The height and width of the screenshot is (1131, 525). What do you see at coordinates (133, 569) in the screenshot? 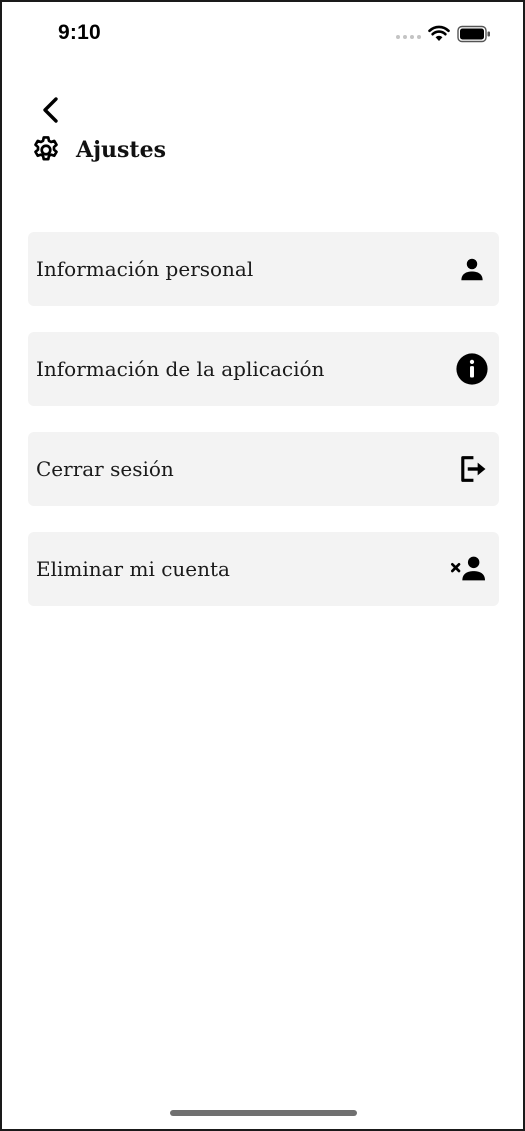
I see `settings-item-label: Eliminar mi cuenta` at bounding box center [133, 569].